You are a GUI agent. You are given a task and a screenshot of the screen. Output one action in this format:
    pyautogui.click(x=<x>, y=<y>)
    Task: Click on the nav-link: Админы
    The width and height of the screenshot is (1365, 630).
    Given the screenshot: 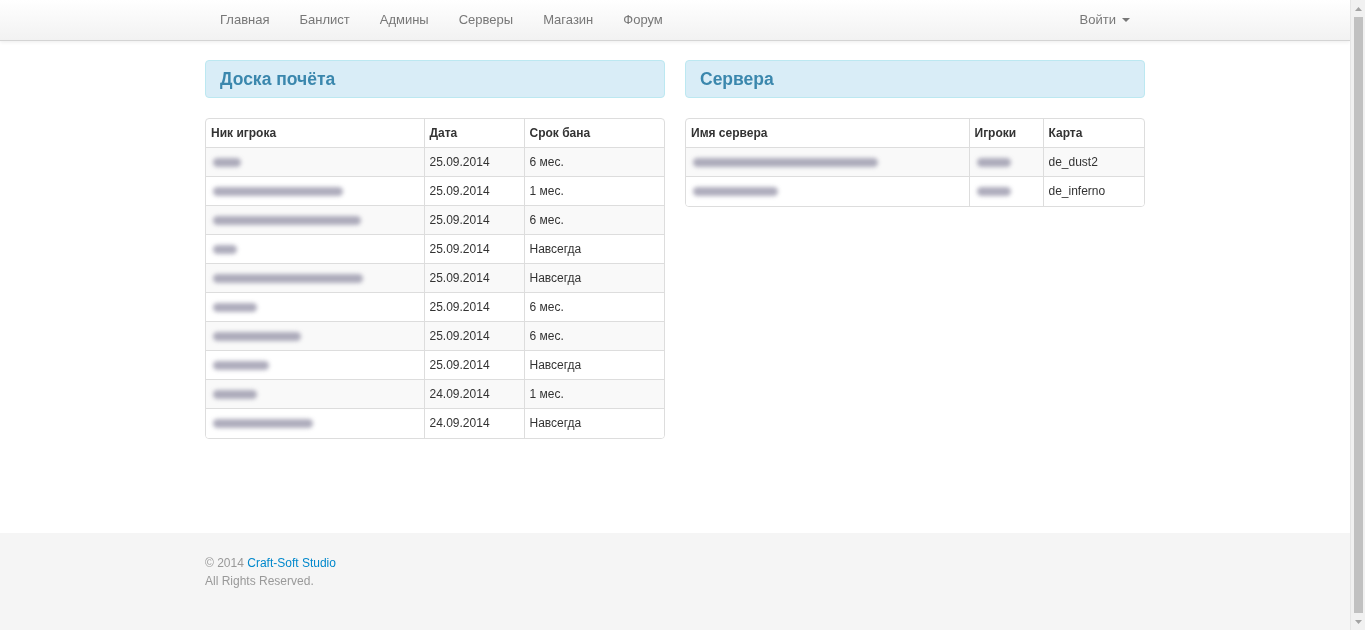 What is the action you would take?
    pyautogui.click(x=404, y=20)
    